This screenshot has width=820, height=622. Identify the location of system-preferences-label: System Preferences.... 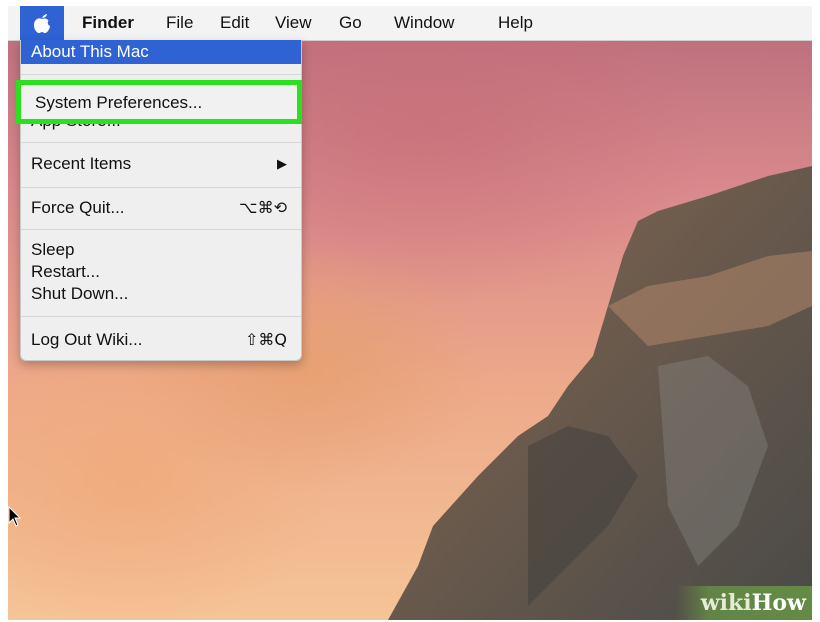
(119, 102).